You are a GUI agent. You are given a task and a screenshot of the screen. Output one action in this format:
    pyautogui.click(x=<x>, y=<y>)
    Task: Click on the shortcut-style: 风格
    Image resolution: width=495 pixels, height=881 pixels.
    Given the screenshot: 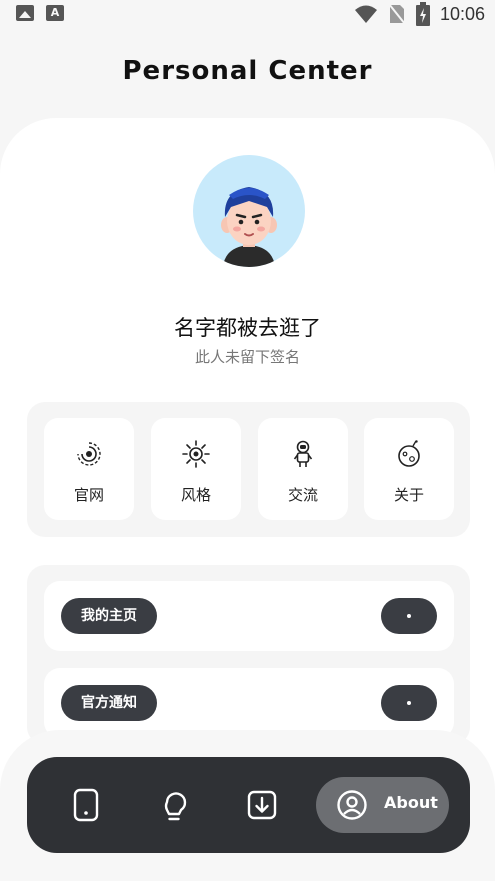 What is the action you would take?
    pyautogui.click(x=196, y=469)
    